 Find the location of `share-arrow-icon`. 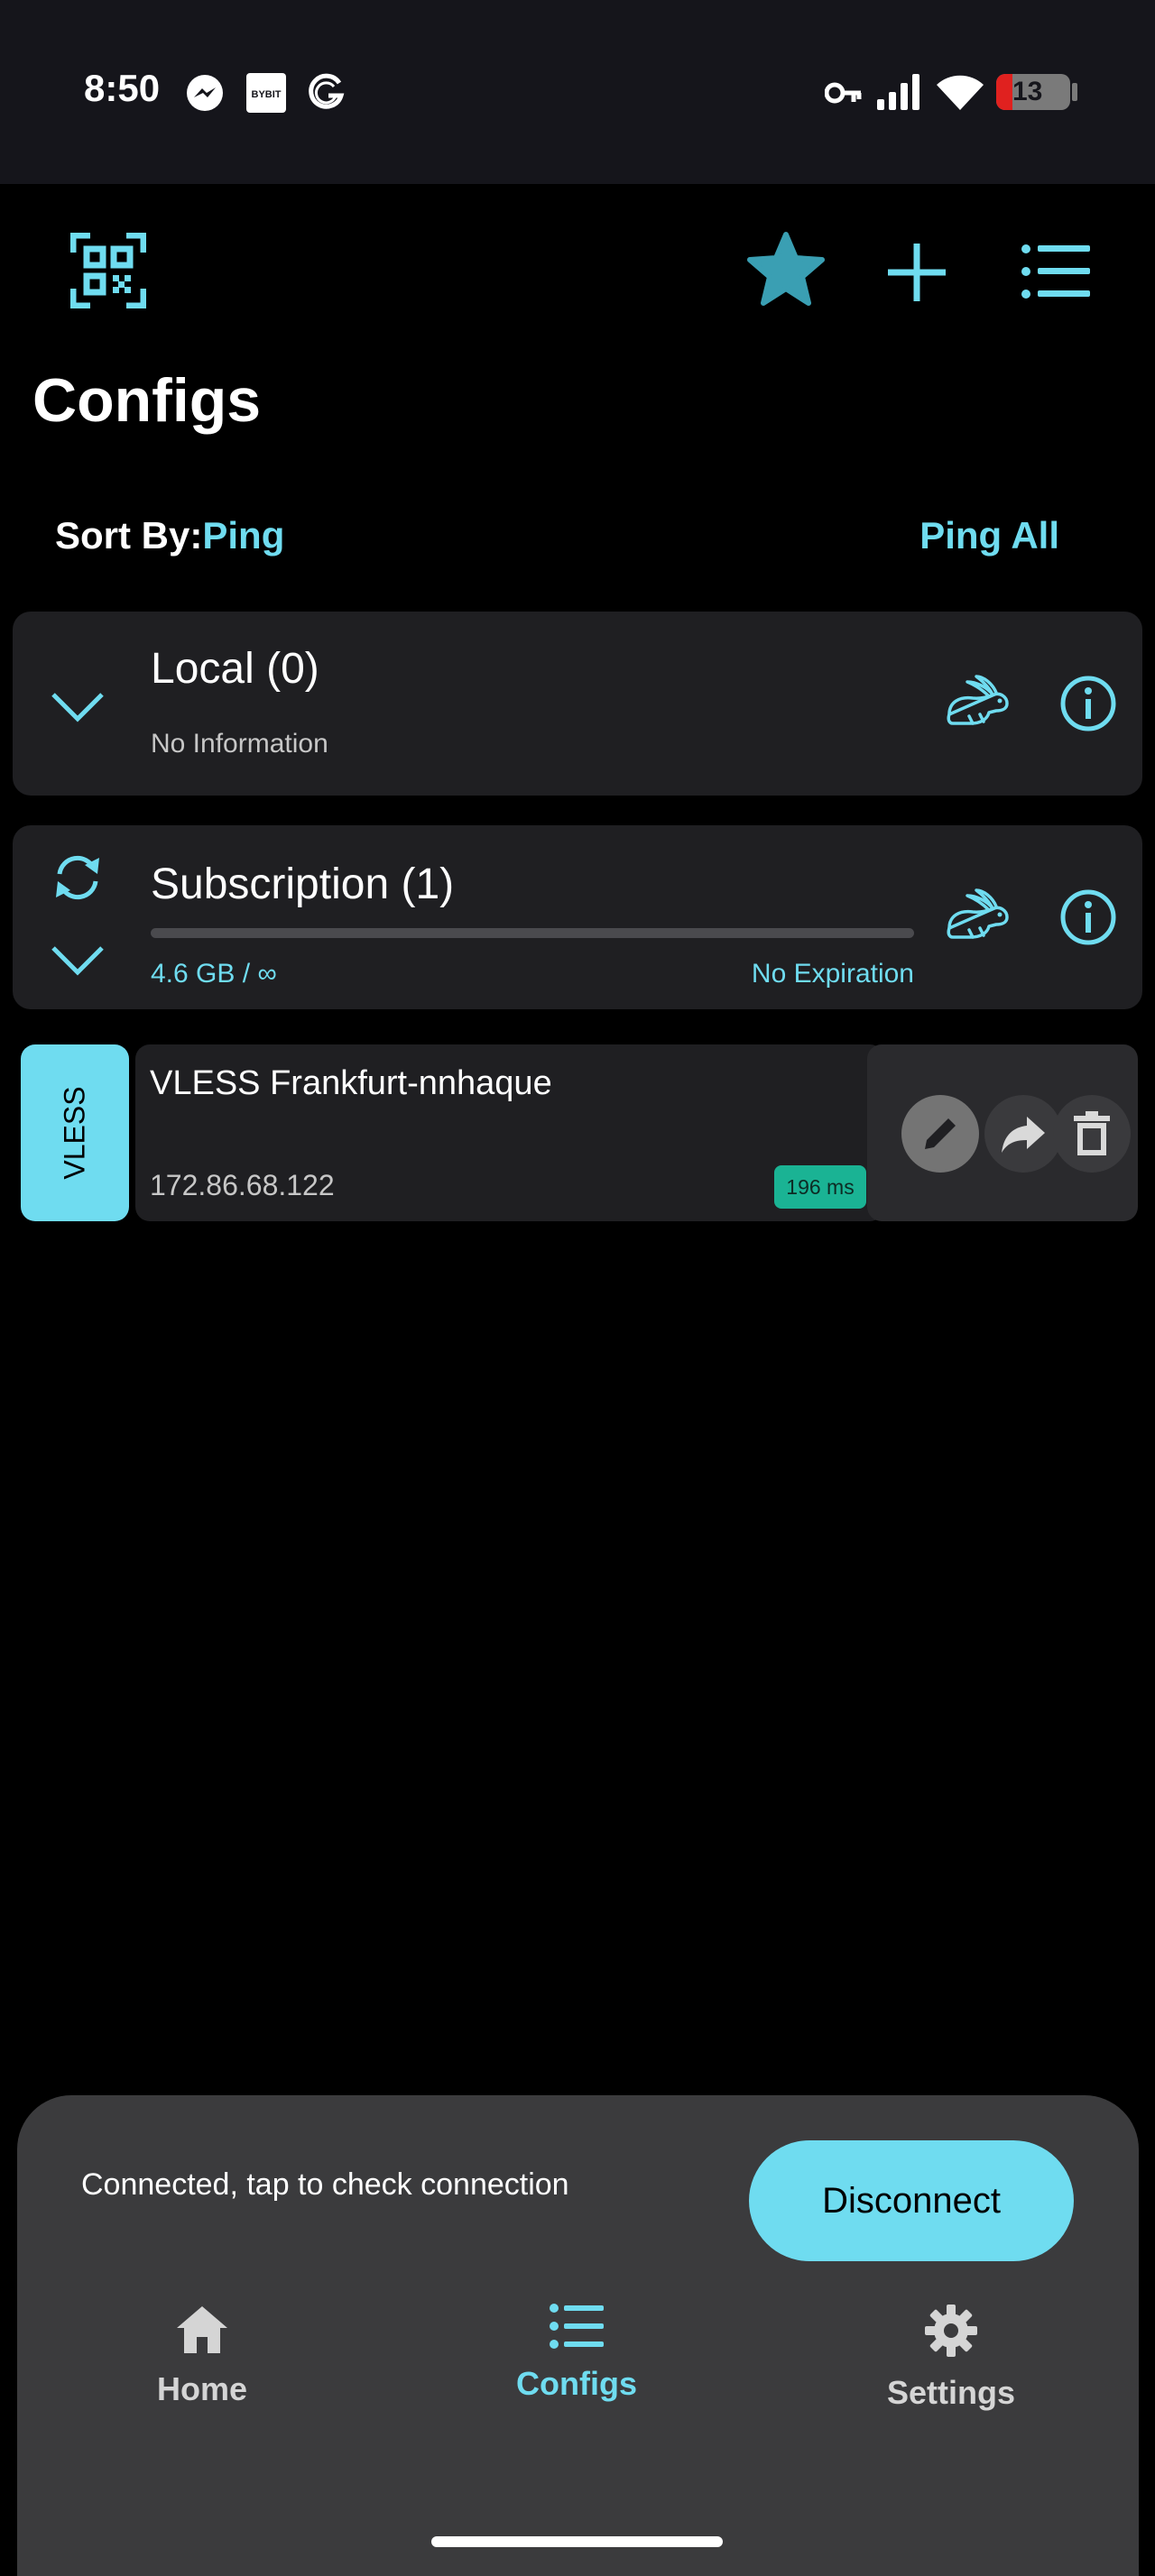

share-arrow-icon is located at coordinates (1023, 1135).